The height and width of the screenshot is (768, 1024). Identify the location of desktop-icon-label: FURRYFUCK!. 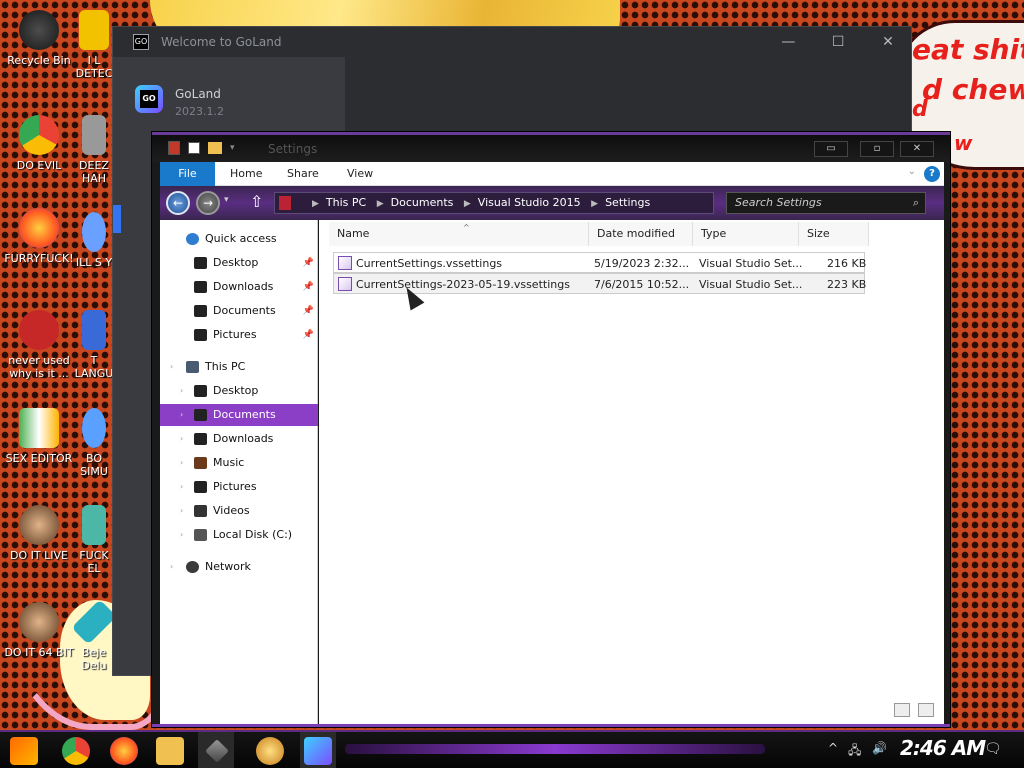
(39, 258).